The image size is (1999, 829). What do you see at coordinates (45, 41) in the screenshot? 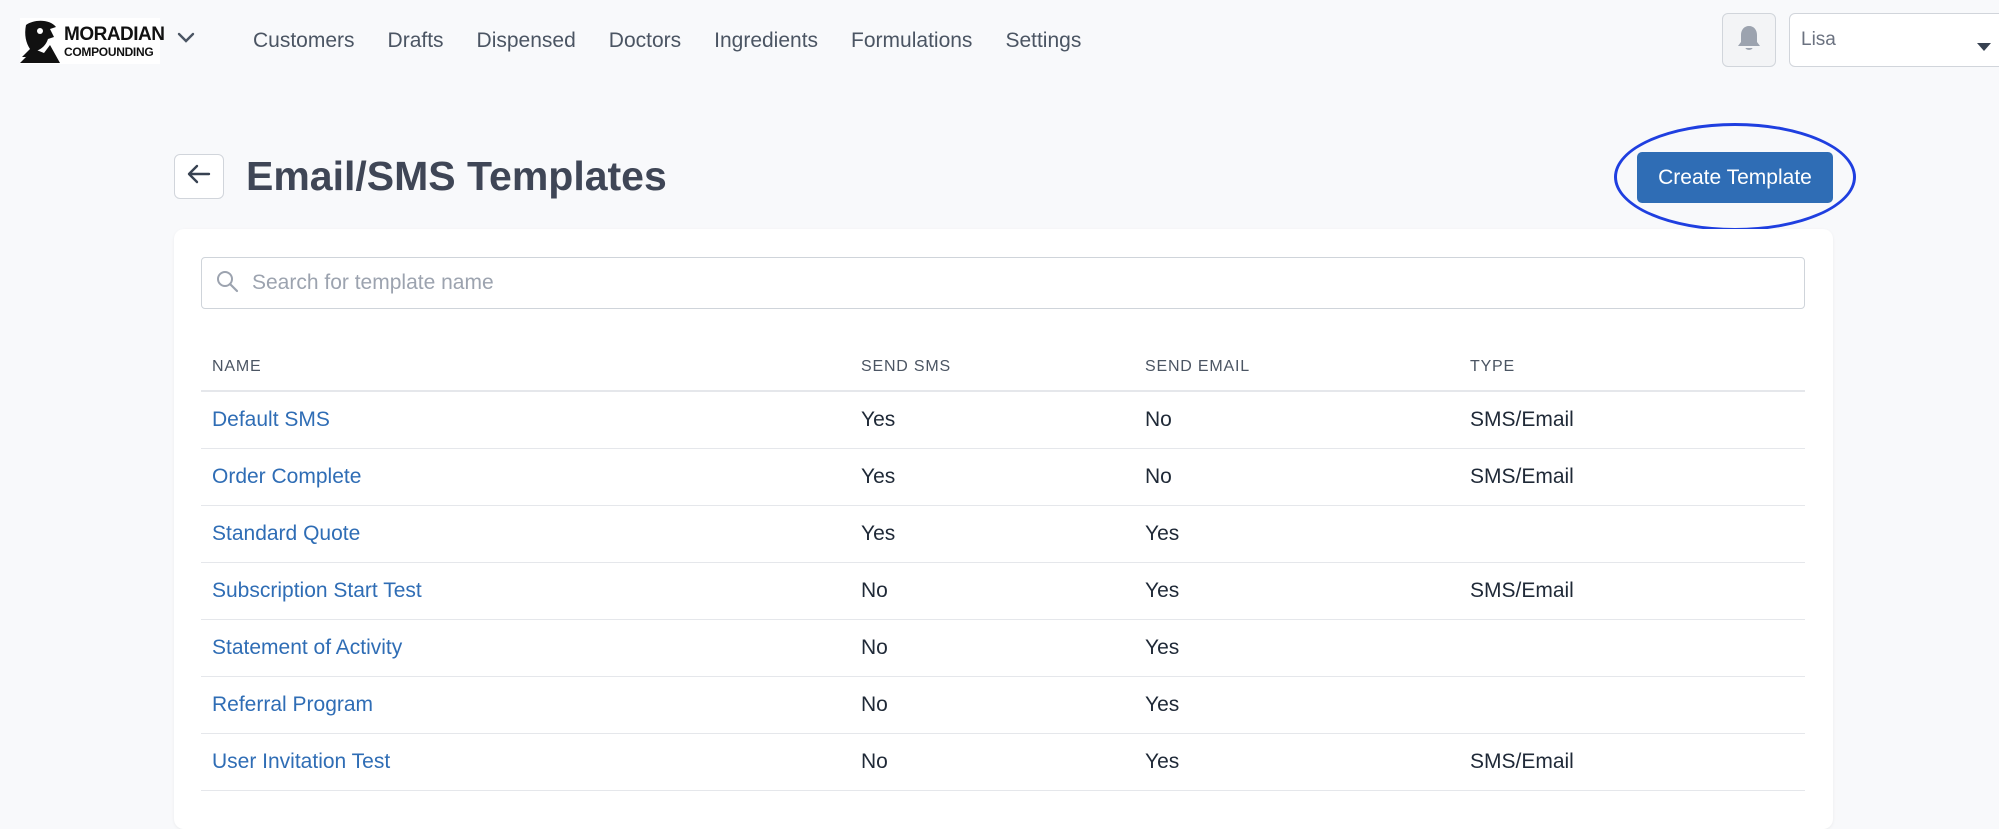
I see `logo-mark-icon` at bounding box center [45, 41].